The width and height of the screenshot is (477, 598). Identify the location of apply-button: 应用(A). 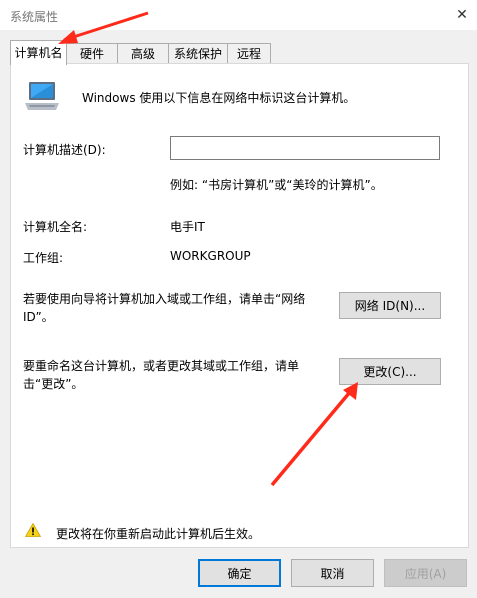
(425, 573).